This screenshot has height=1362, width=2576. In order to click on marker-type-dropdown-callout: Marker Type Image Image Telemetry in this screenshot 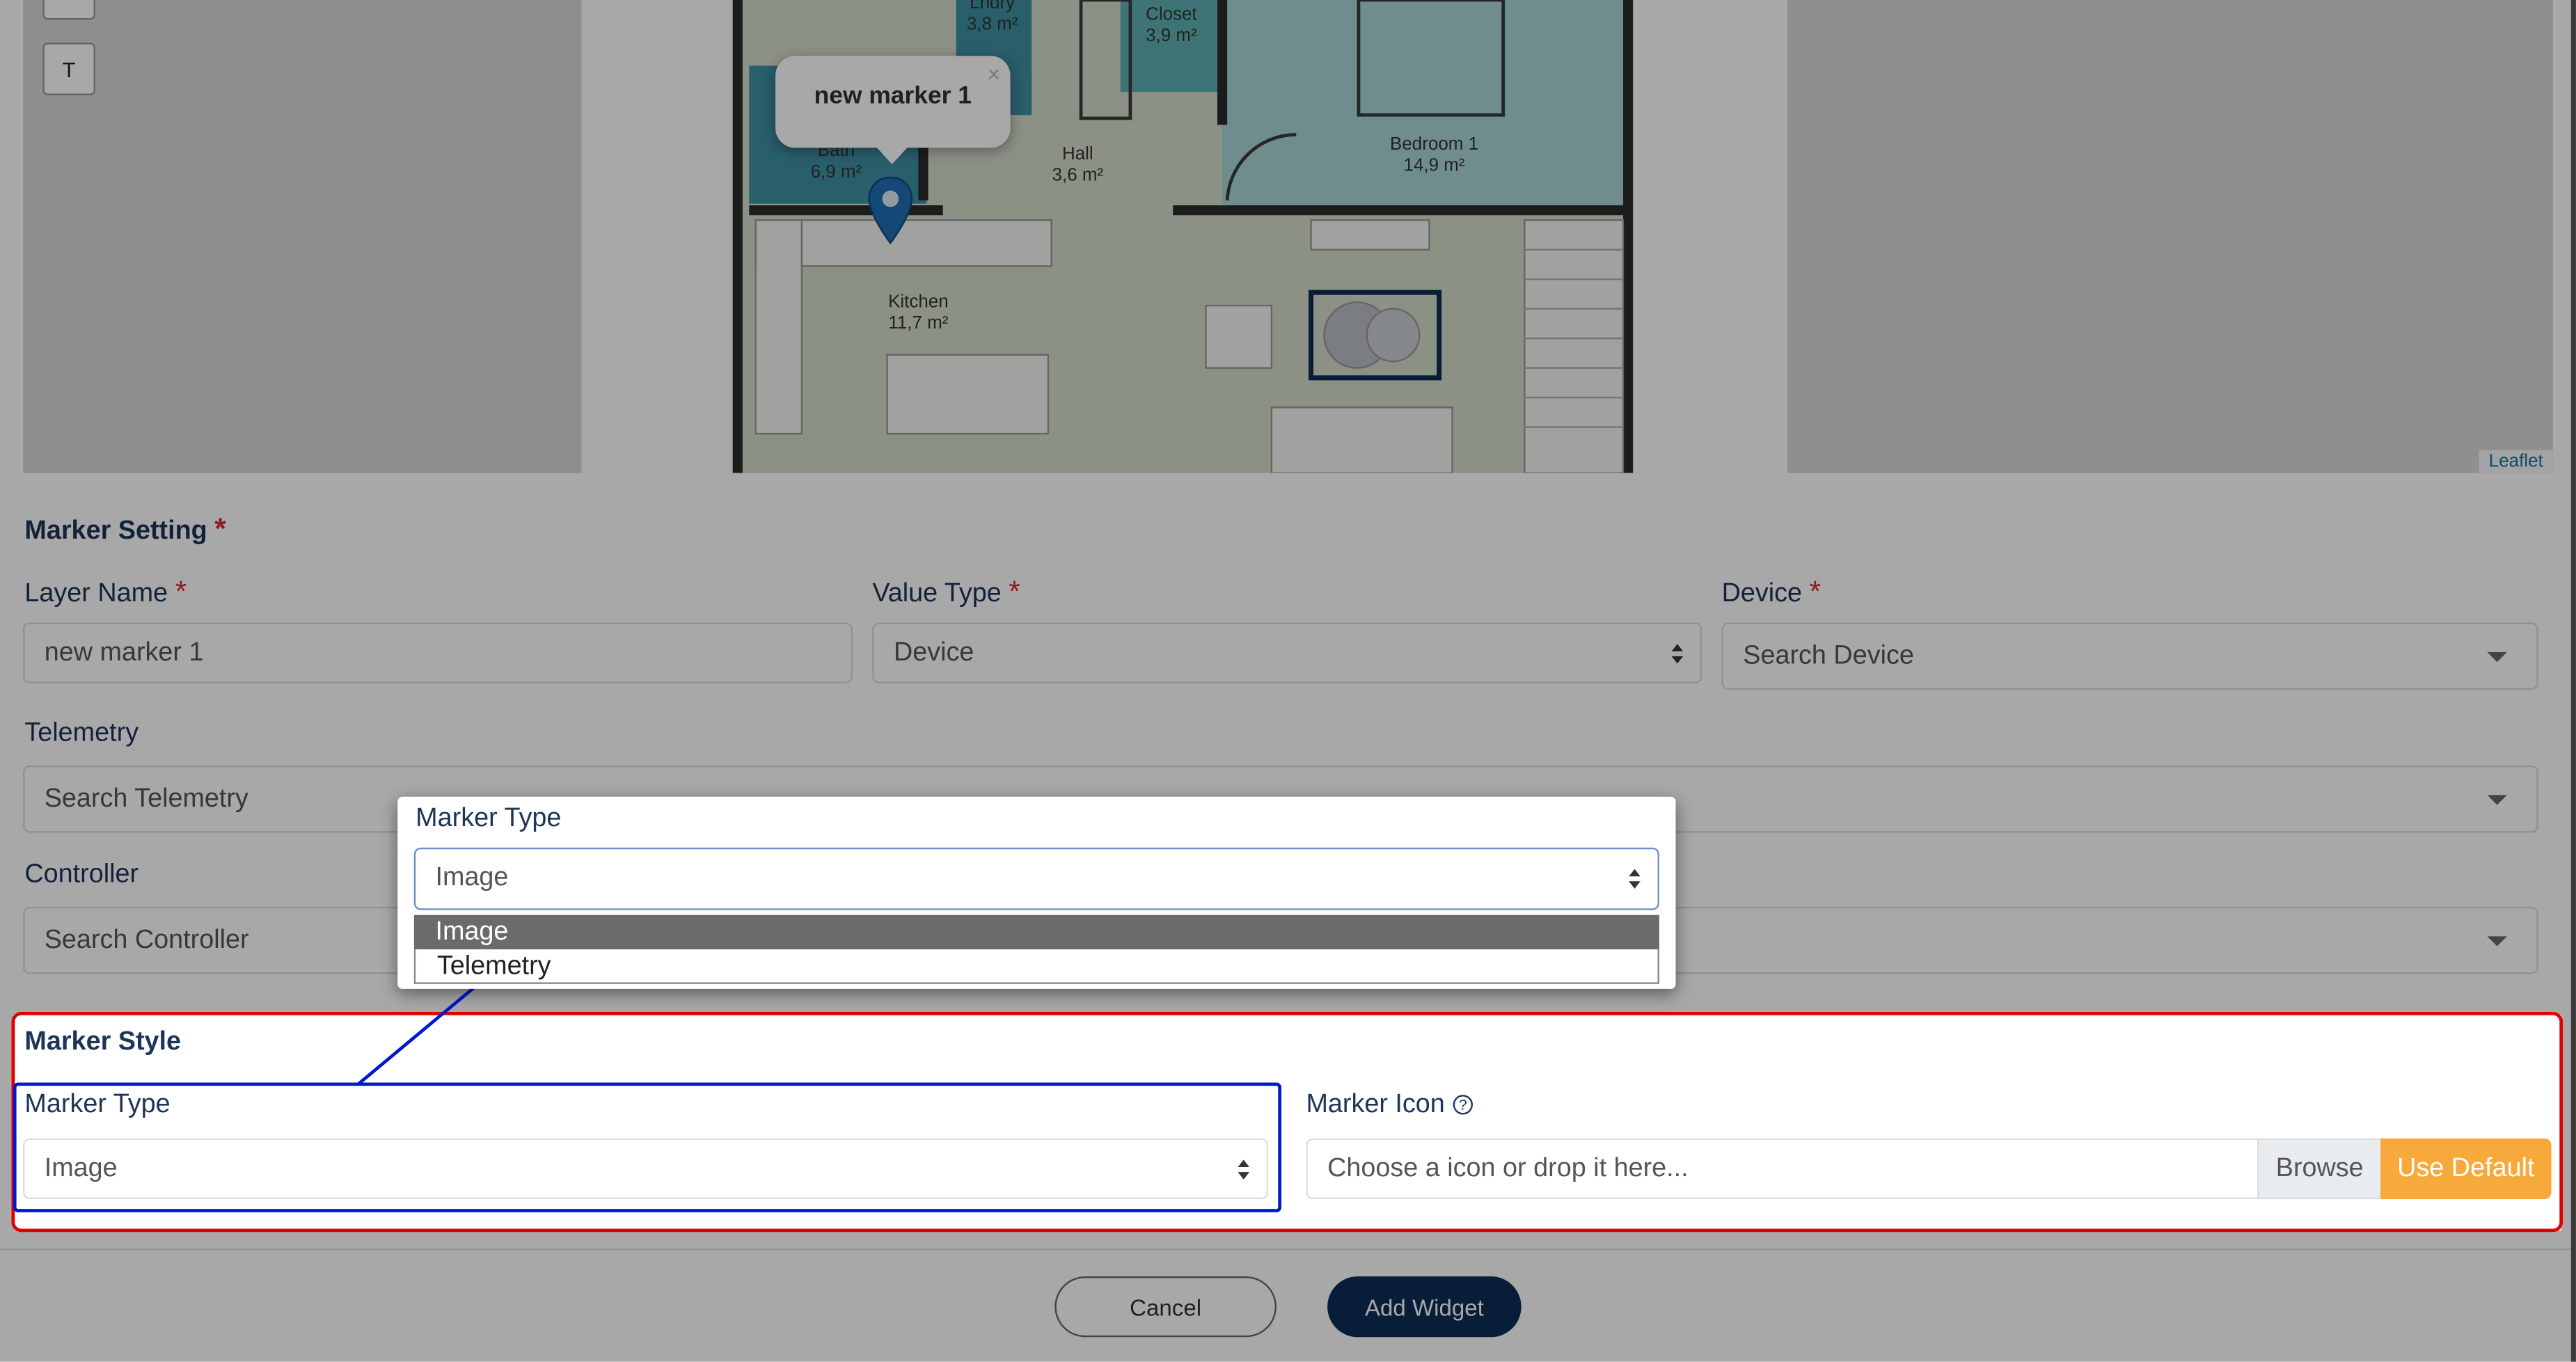, I will do `click(1036, 892)`.